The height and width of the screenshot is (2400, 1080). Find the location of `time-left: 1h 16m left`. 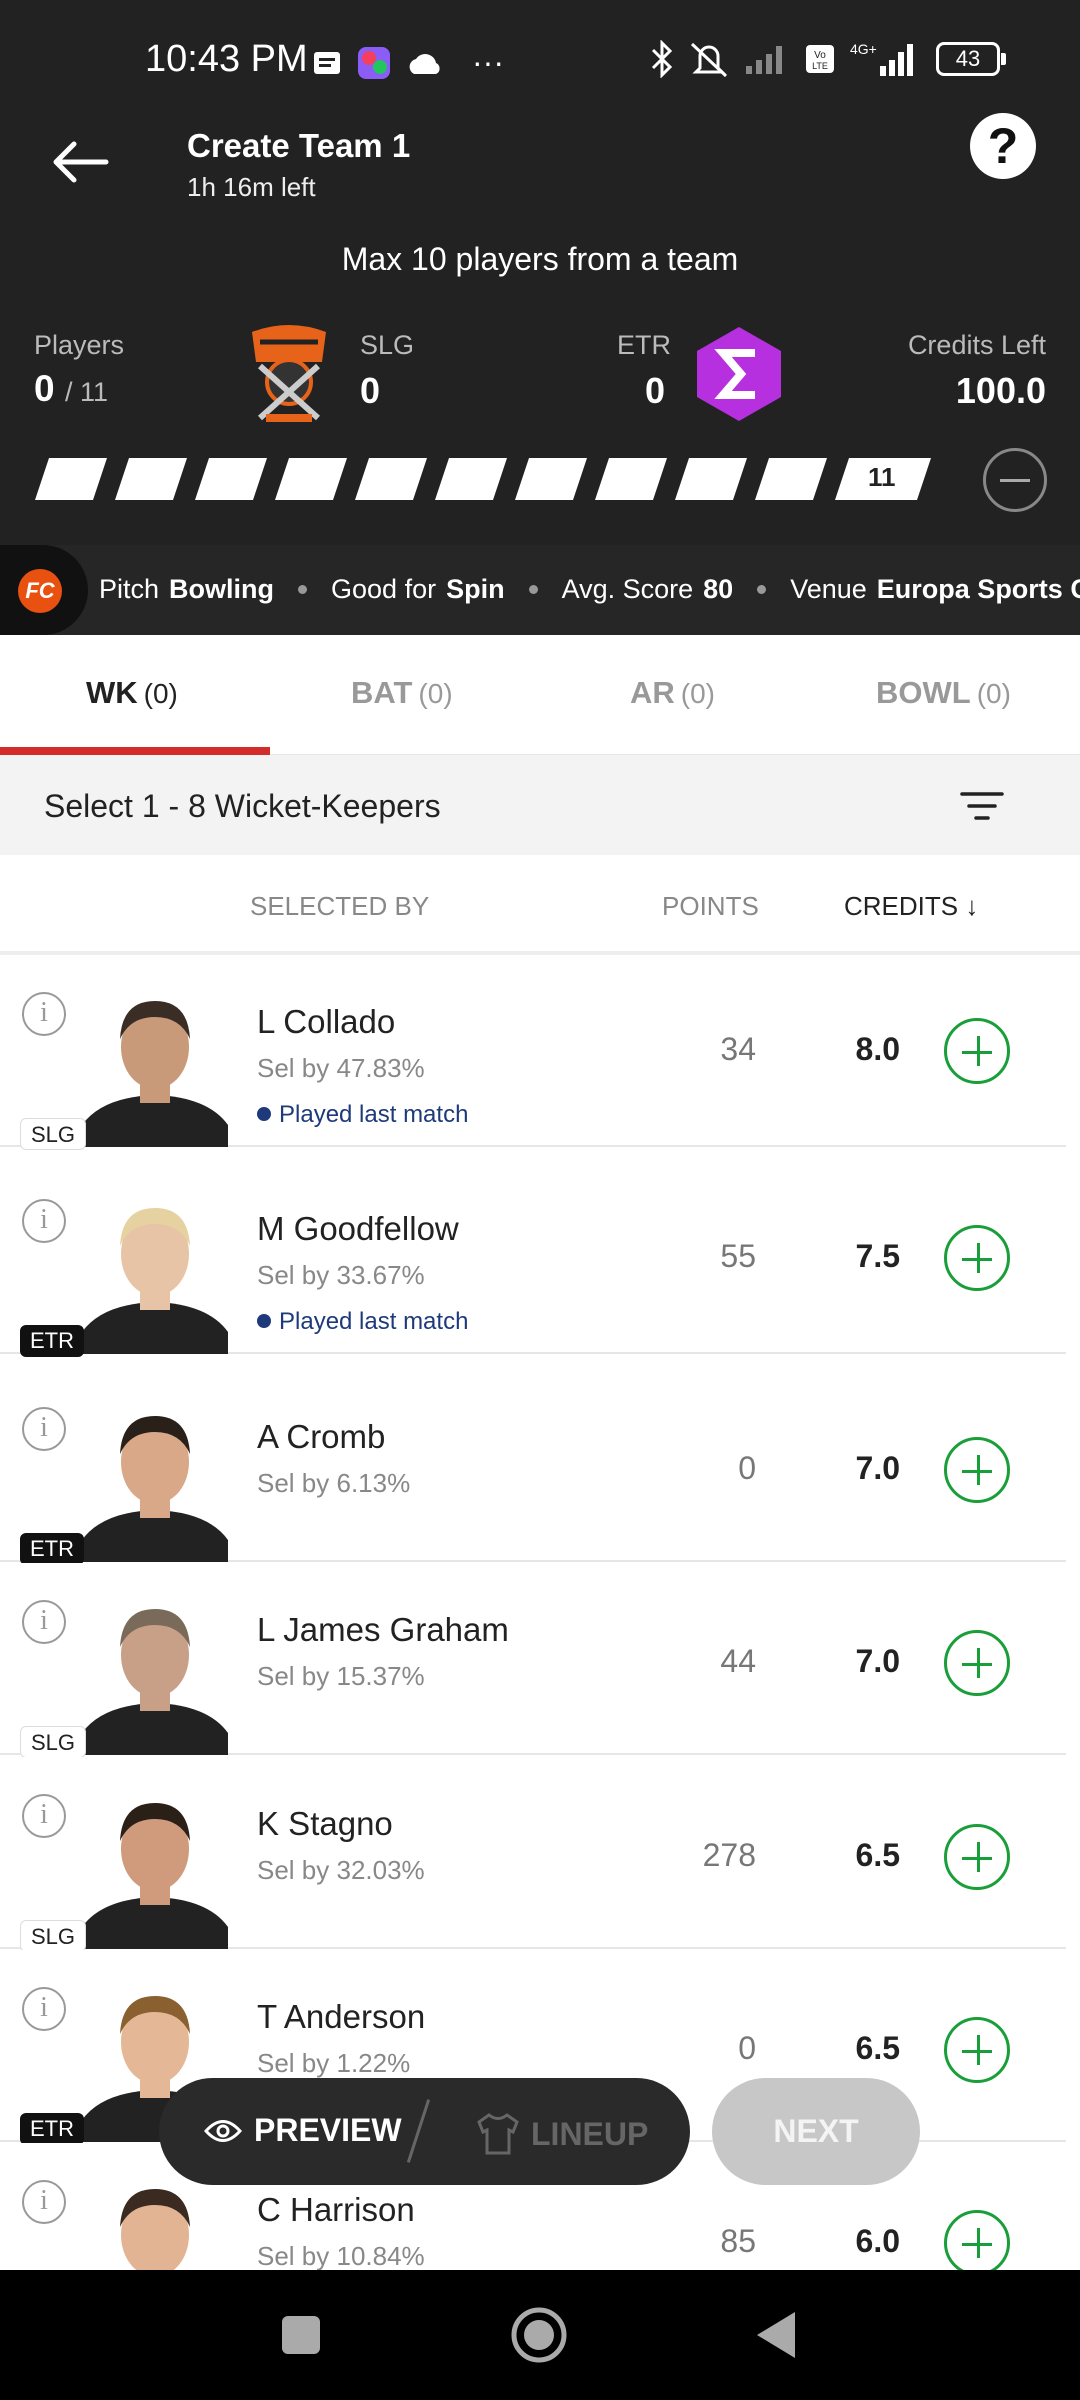

time-left: 1h 16m left is located at coordinates (251, 187).